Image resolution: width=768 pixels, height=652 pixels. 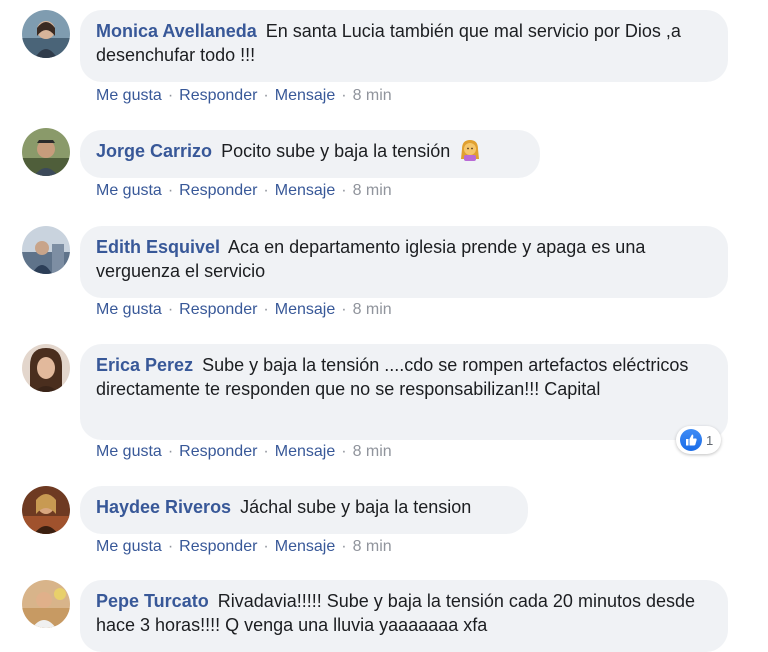 I want to click on woman-tipping-hand-emoji-icon, so click(x=470, y=150).